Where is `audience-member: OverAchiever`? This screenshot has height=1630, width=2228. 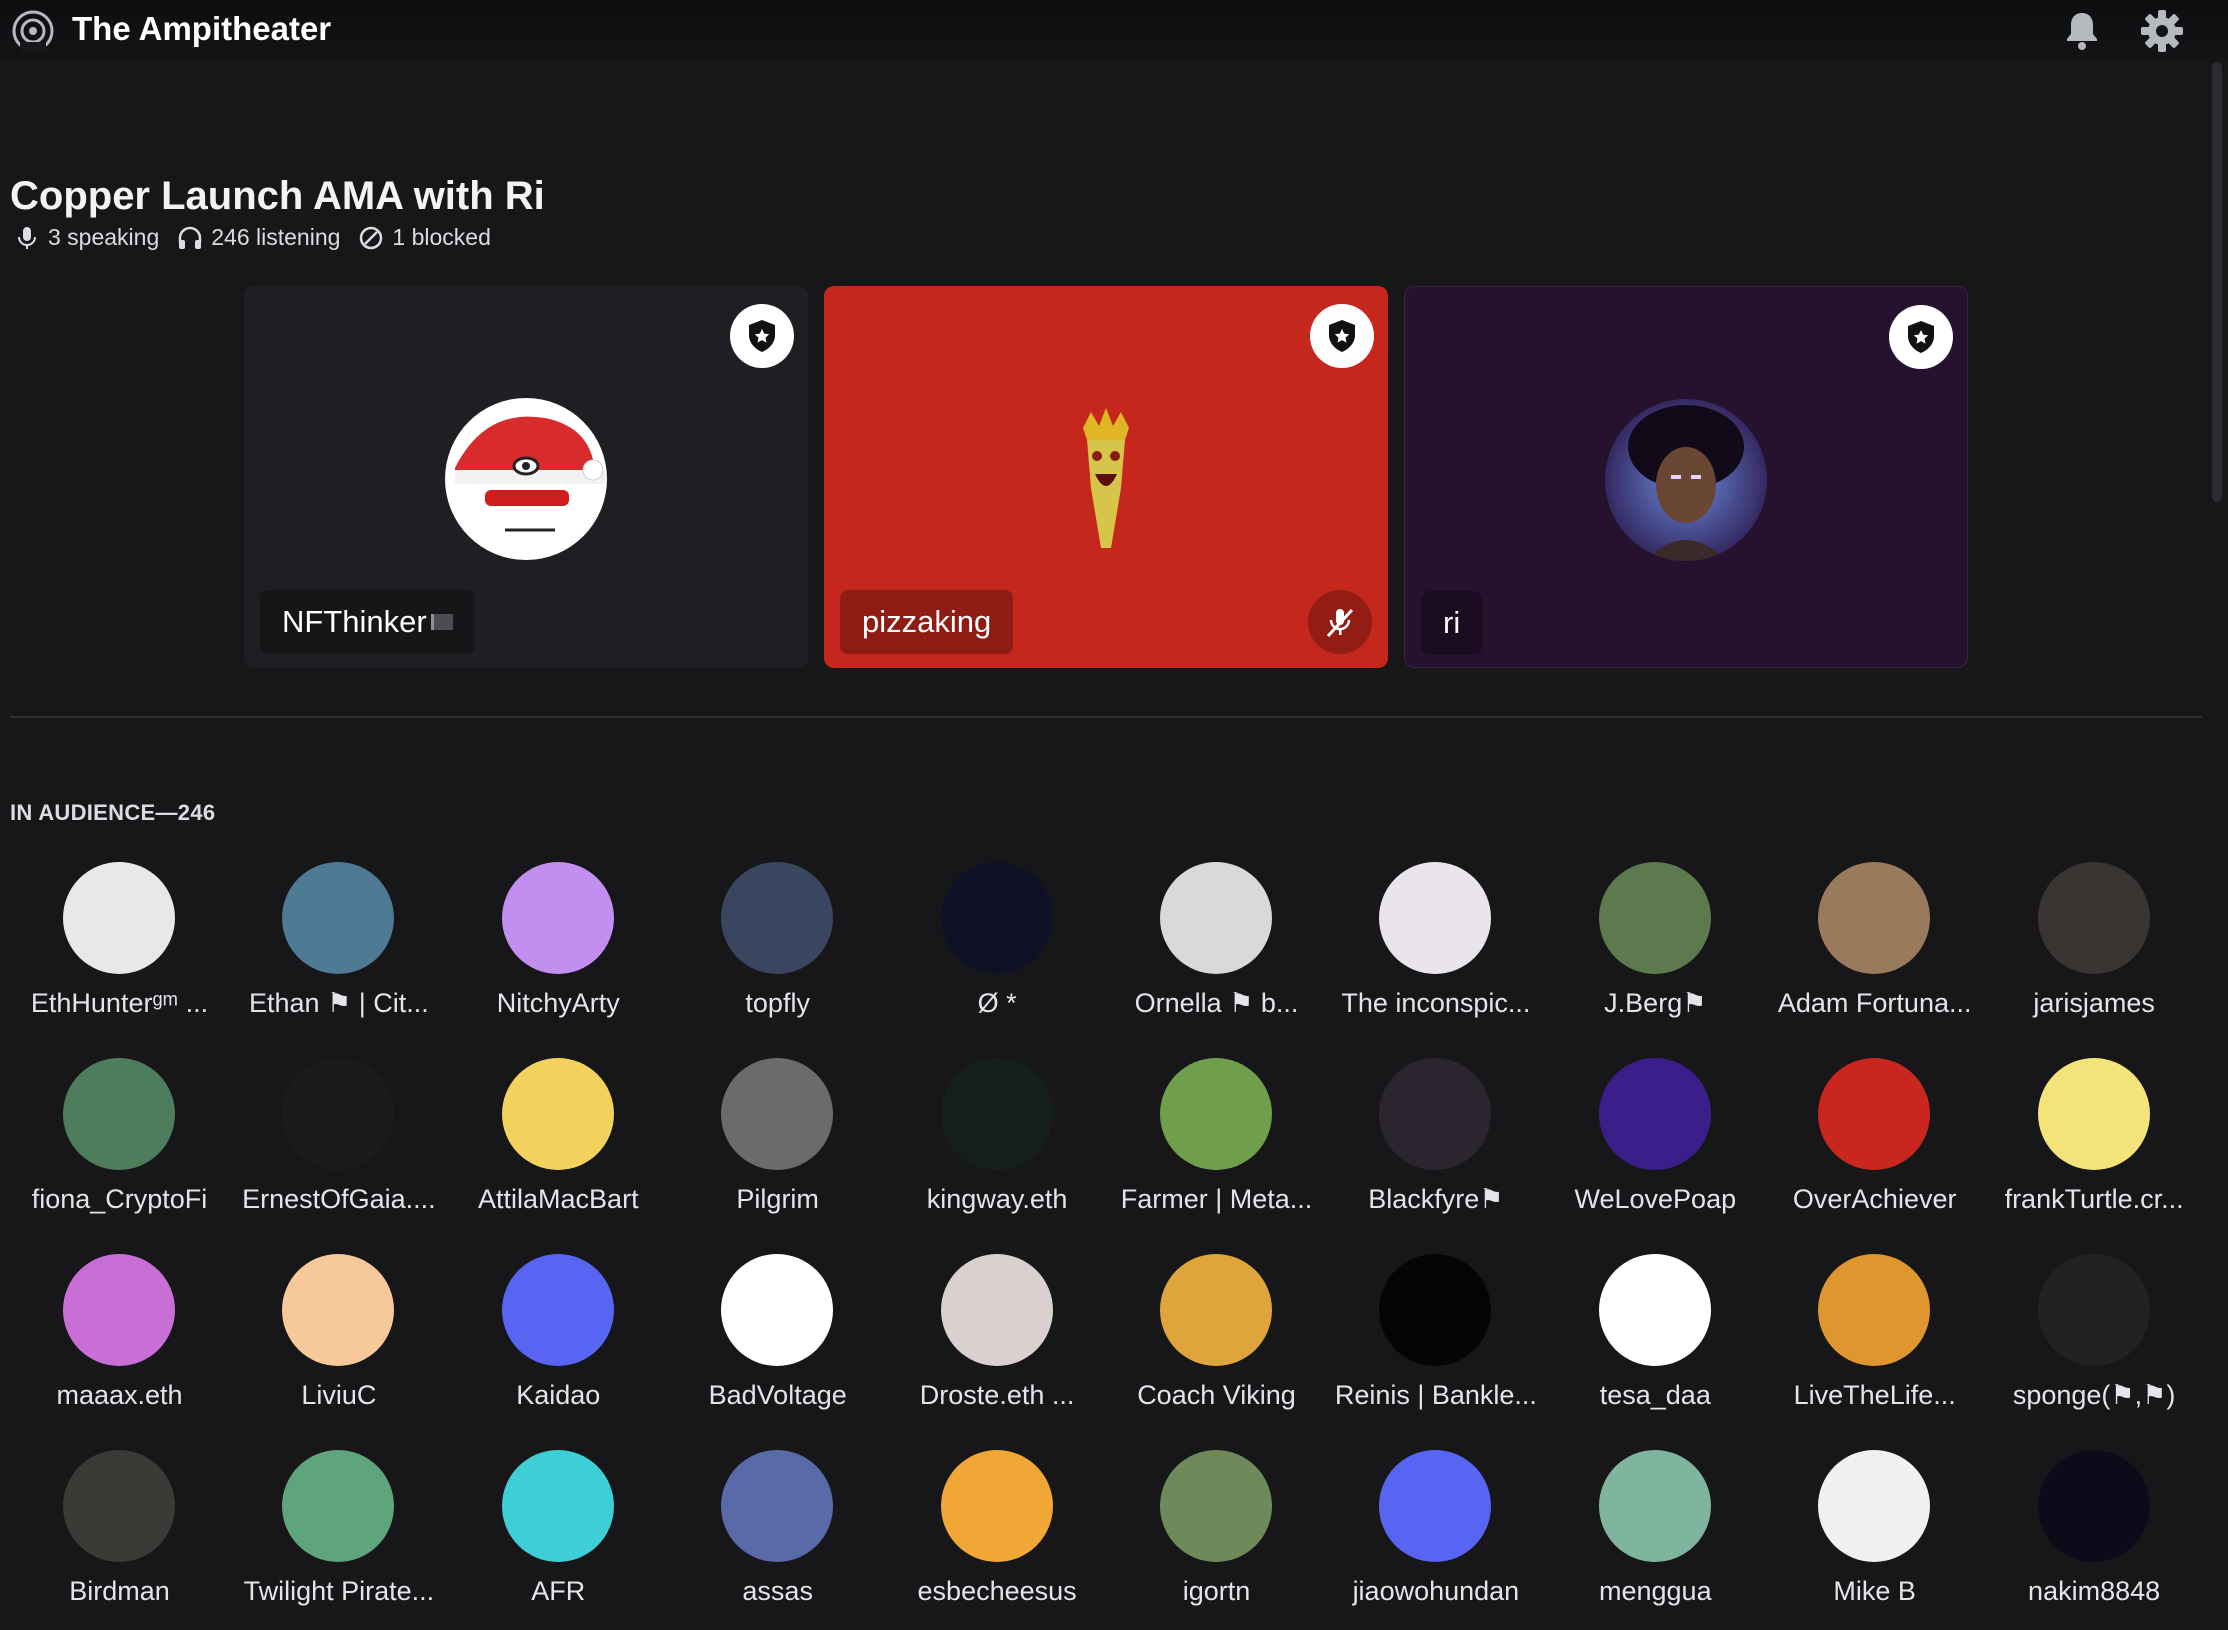
audience-member: OverAchiever is located at coordinates (1874, 1149).